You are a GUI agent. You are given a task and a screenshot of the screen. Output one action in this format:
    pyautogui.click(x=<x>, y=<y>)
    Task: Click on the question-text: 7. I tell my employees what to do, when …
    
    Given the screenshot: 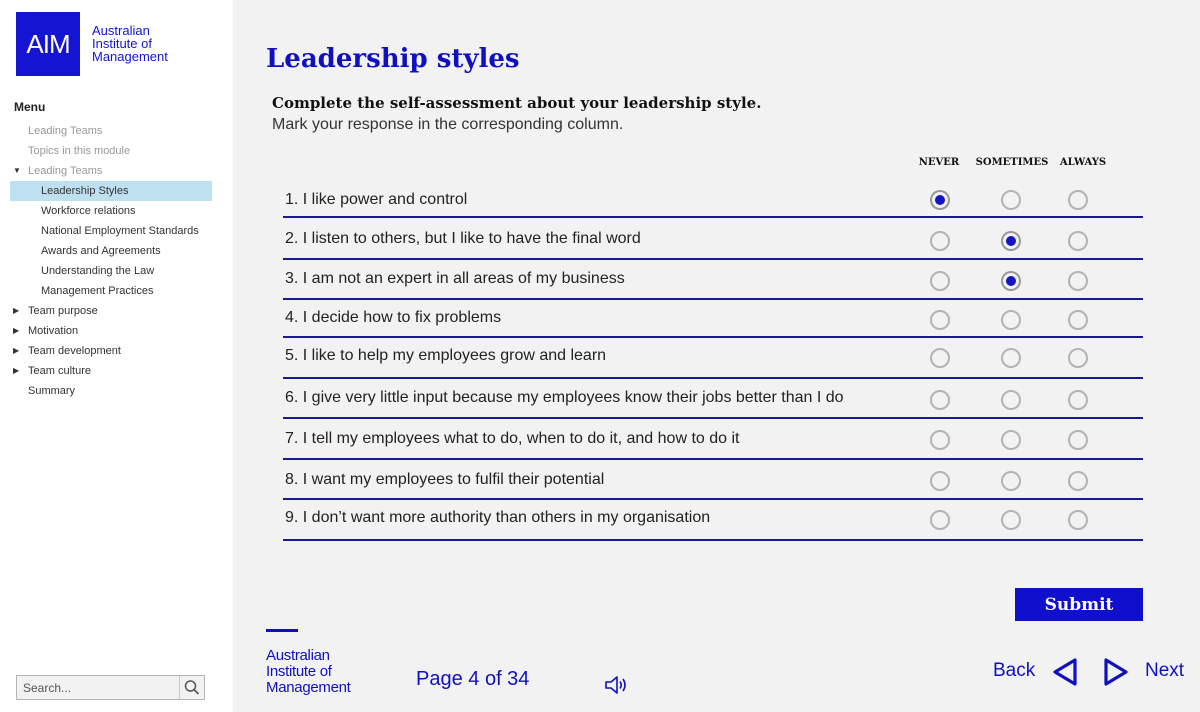 What is the action you would take?
    pyautogui.click(x=512, y=438)
    